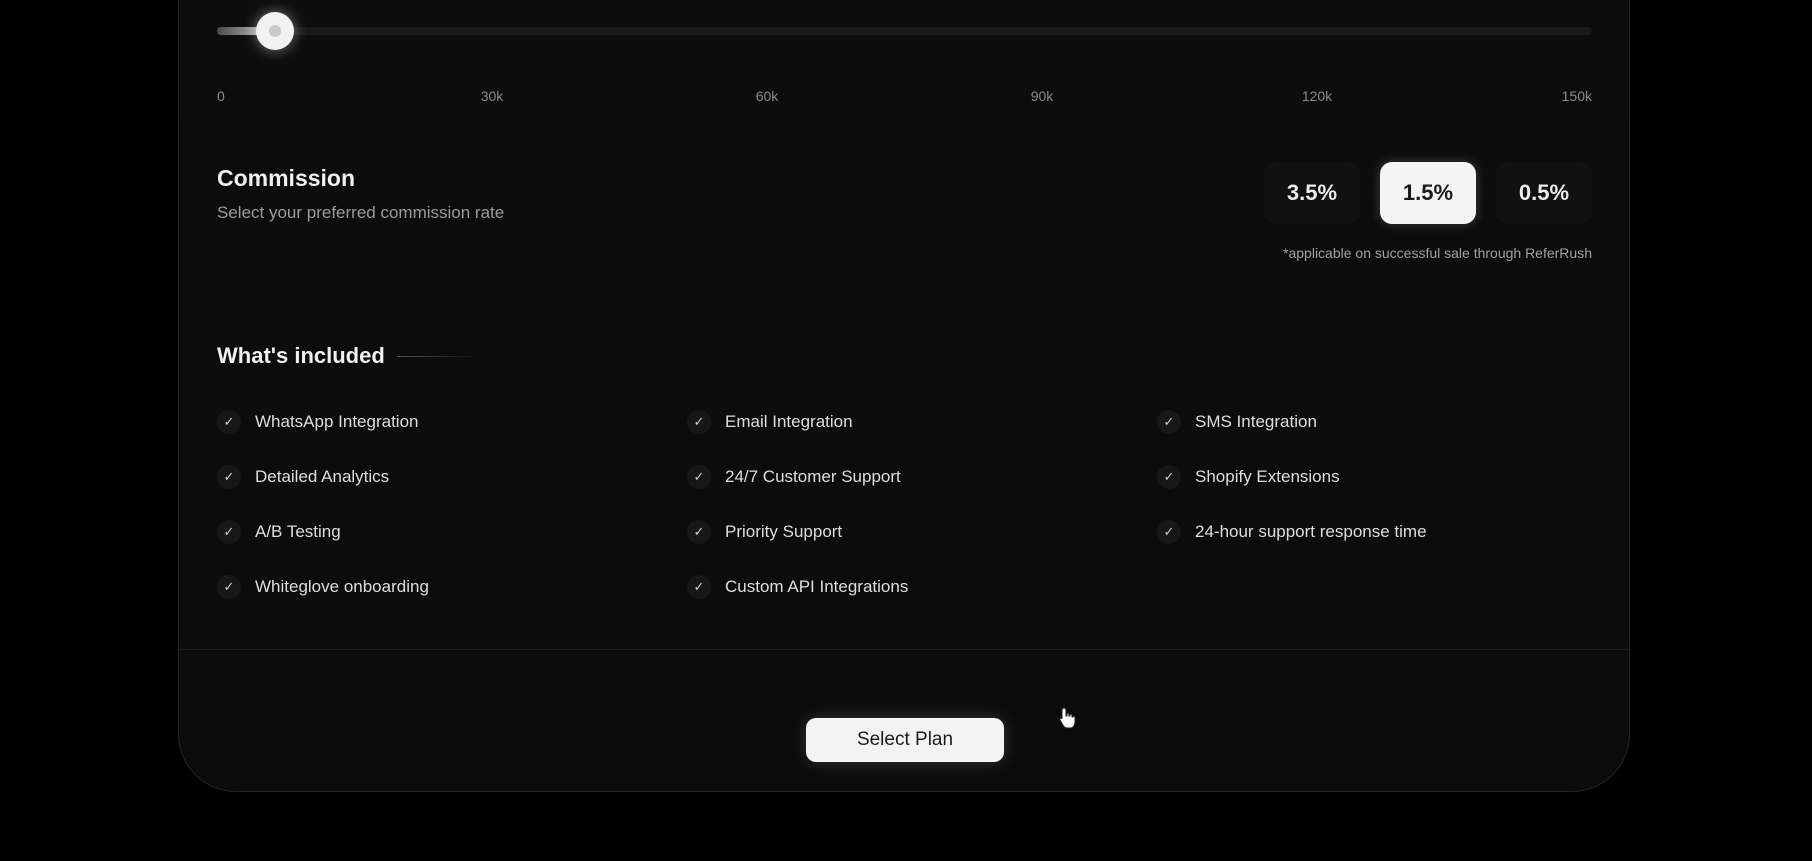 This screenshot has height=861, width=1812. I want to click on hand-cursor-icon, so click(1067, 718).